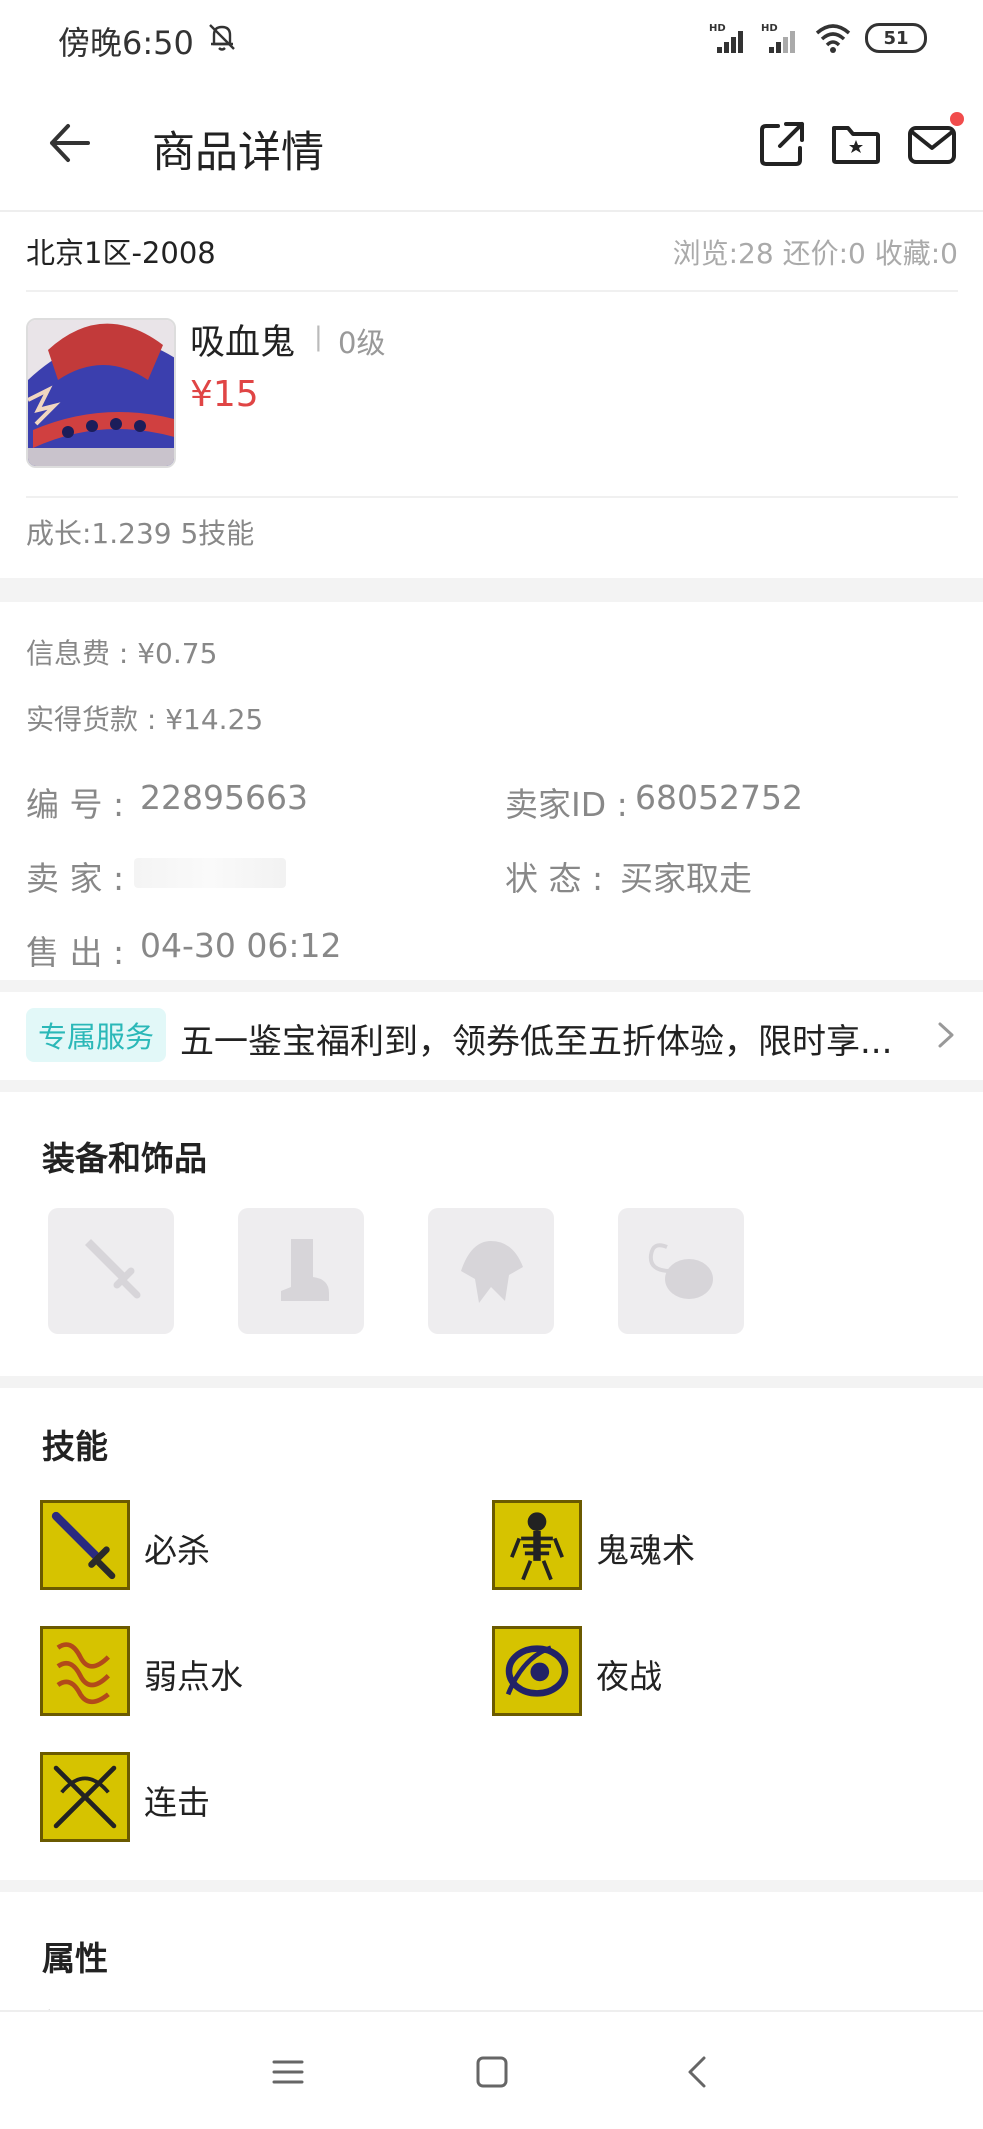 The image size is (983, 2129). I want to click on growth-info: 成长:1.239 5技能, so click(140, 533).